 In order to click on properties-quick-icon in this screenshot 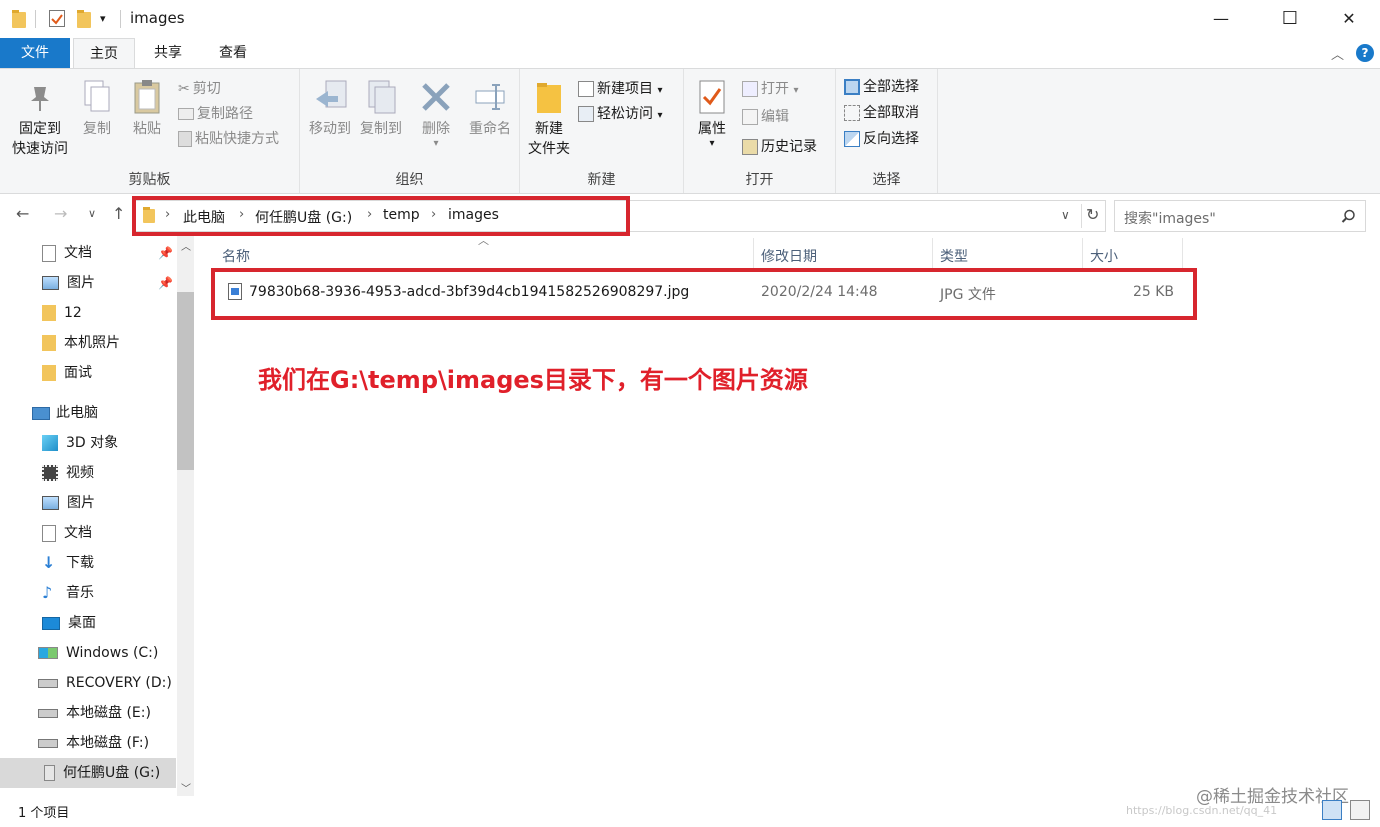, I will do `click(57, 18)`.